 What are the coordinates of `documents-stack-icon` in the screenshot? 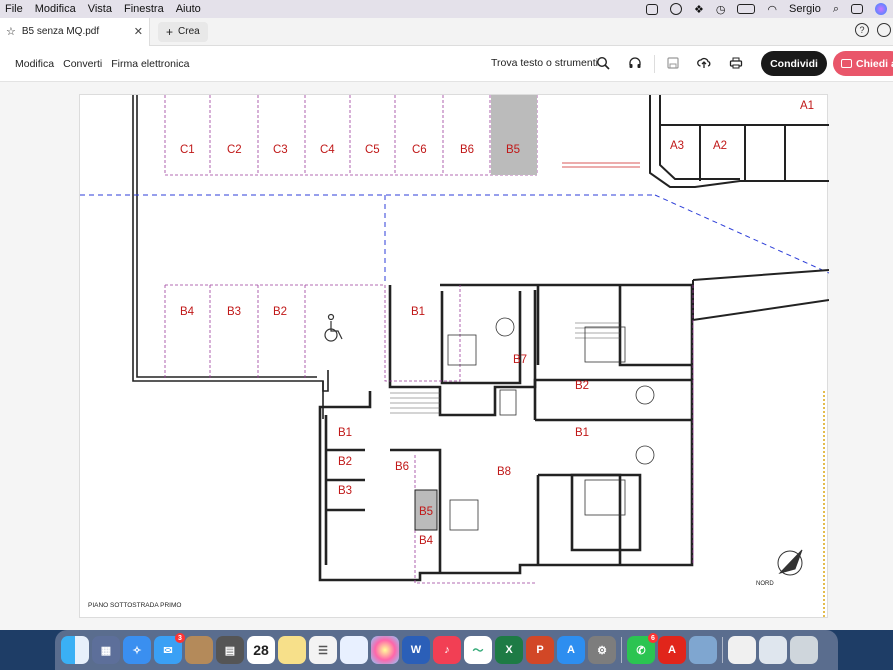 It's located at (742, 650).